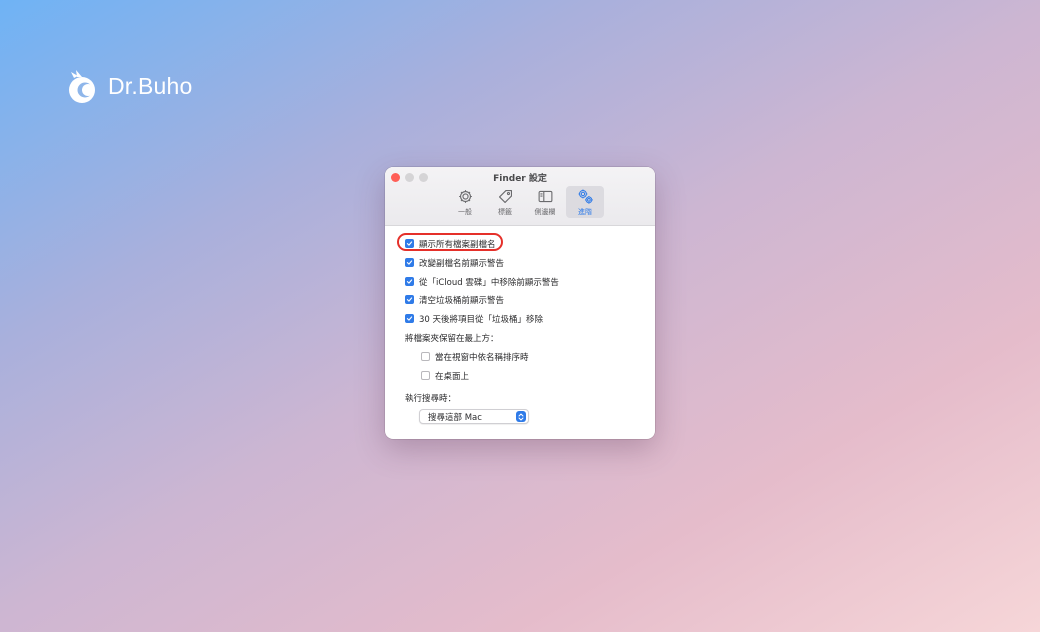 The image size is (1040, 632). What do you see at coordinates (505, 211) in the screenshot?
I see `tab-tags-label: 標籤` at bounding box center [505, 211].